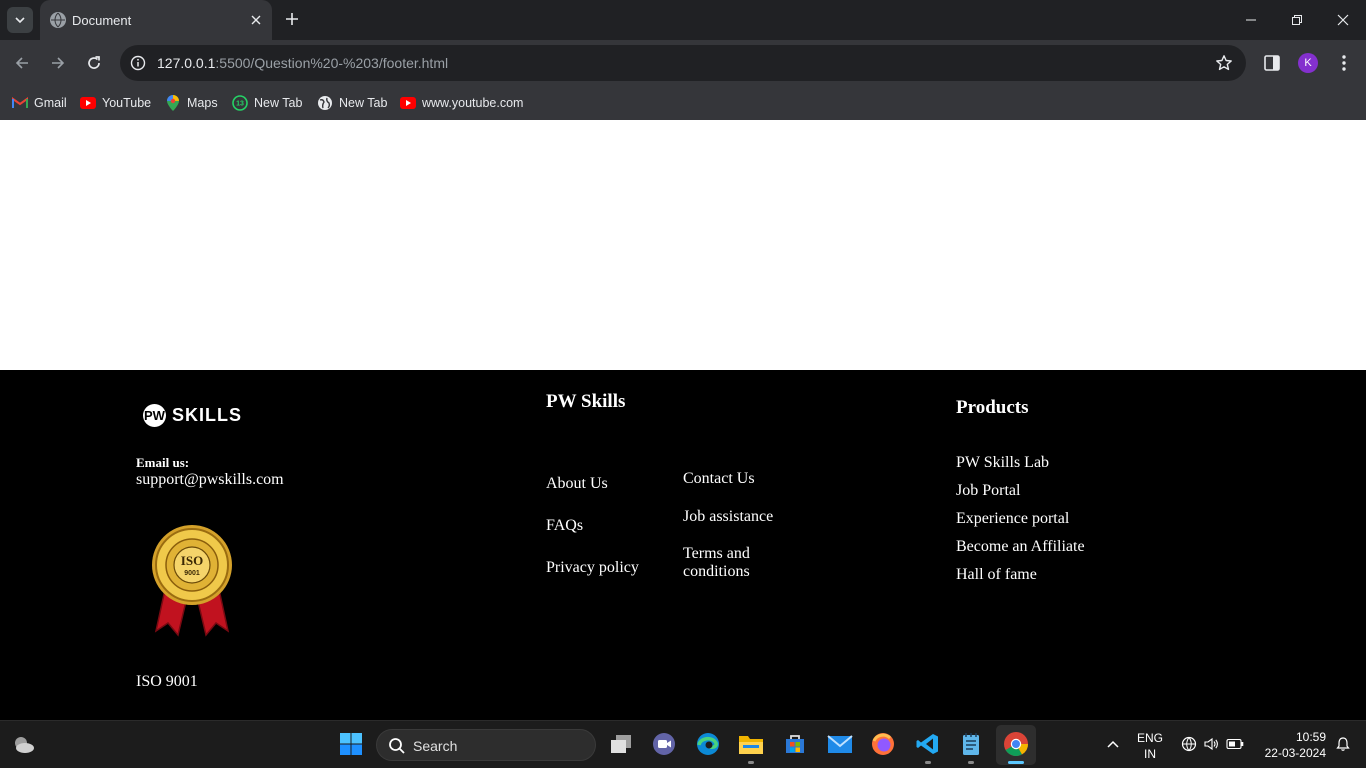 The image size is (1366, 768). Describe the element at coordinates (996, 575) in the screenshot. I see `footer-link-hall-of-fame: Hall of fame` at that location.